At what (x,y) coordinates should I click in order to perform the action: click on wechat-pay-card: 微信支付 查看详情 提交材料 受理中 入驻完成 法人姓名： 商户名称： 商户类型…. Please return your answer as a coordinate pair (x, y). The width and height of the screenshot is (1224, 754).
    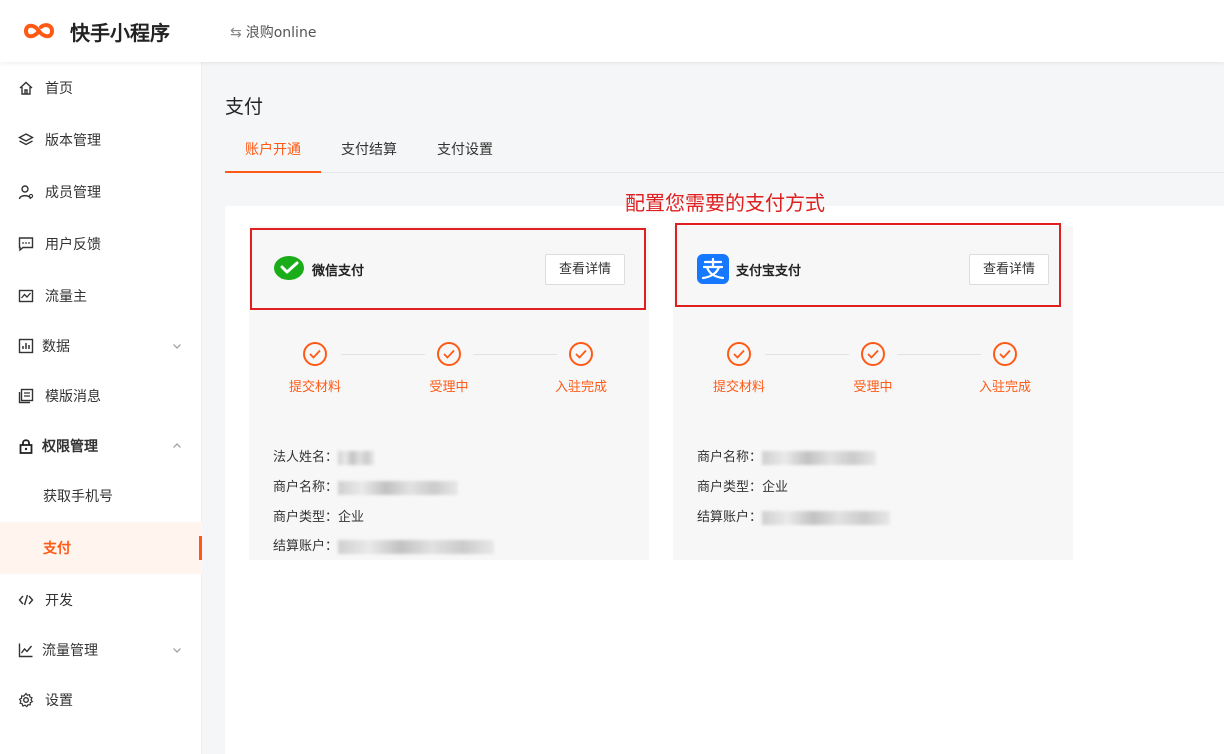
    Looking at the image, I should click on (449, 393).